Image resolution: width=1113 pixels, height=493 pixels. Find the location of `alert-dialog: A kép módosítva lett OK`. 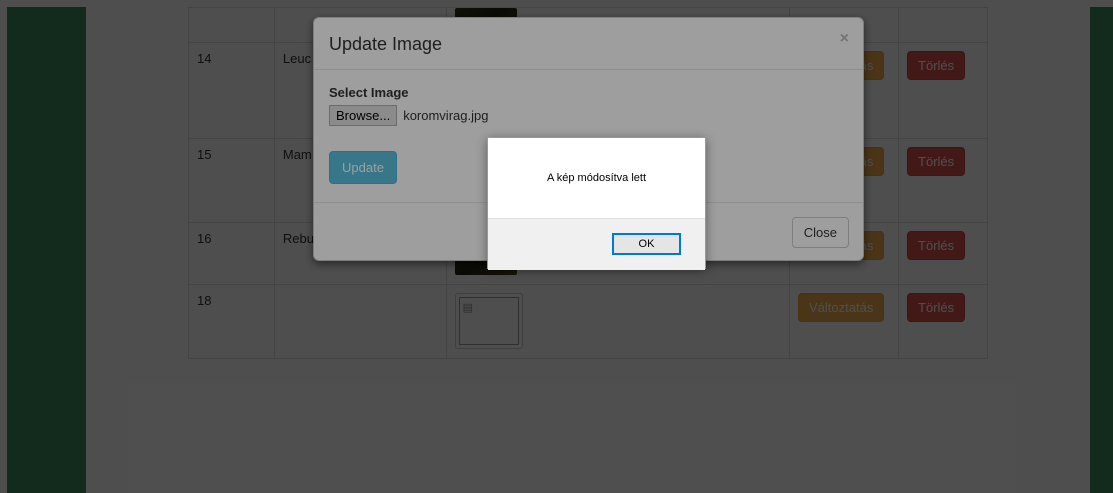

alert-dialog: A kép módosítva lett OK is located at coordinates (596, 203).